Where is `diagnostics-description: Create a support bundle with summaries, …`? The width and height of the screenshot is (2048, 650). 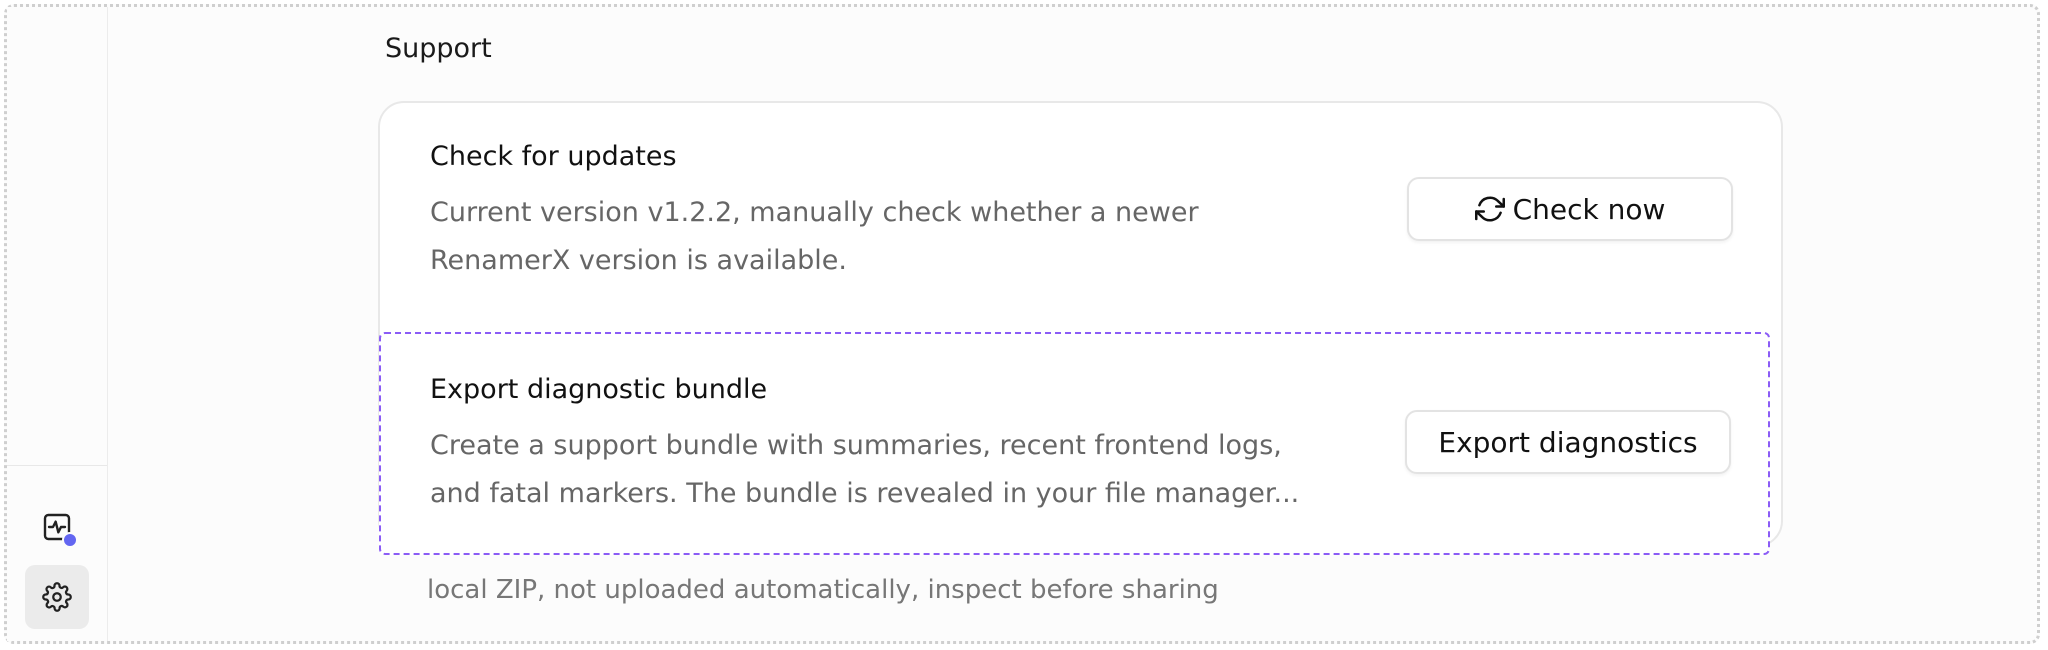 diagnostics-description: Create a support bundle with summaries, … is located at coordinates (865, 469).